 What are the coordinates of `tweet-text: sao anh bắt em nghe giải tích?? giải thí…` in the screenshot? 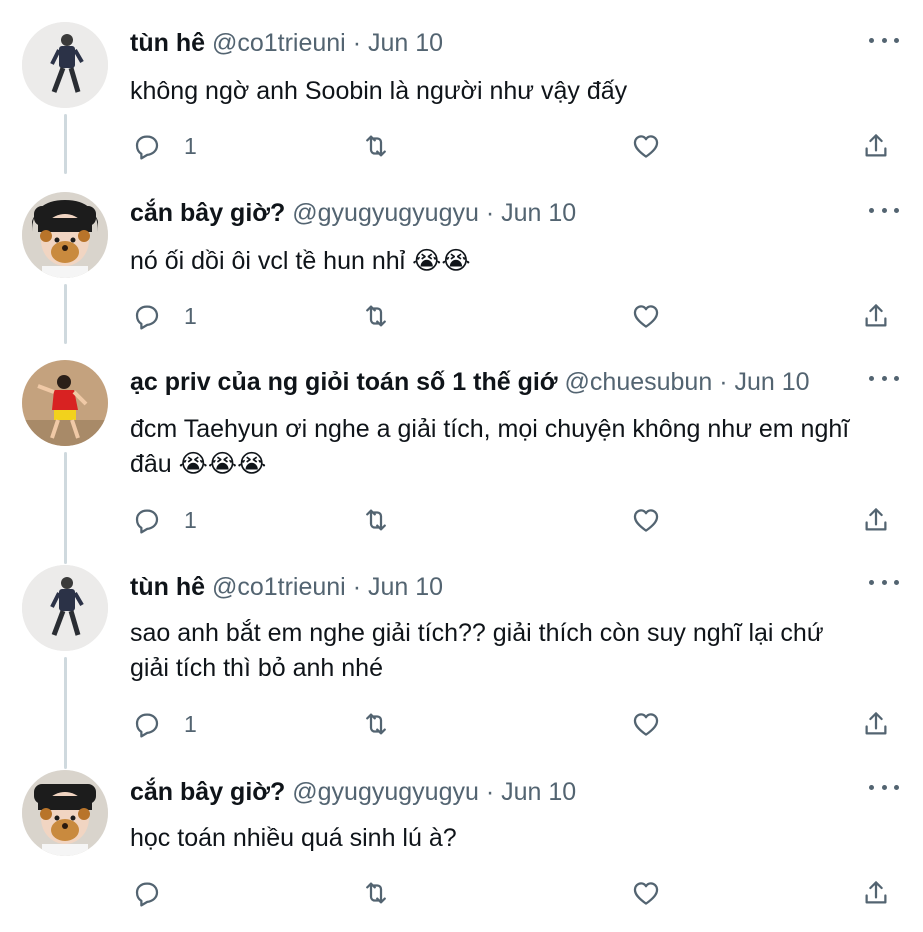 It's located at (477, 650).